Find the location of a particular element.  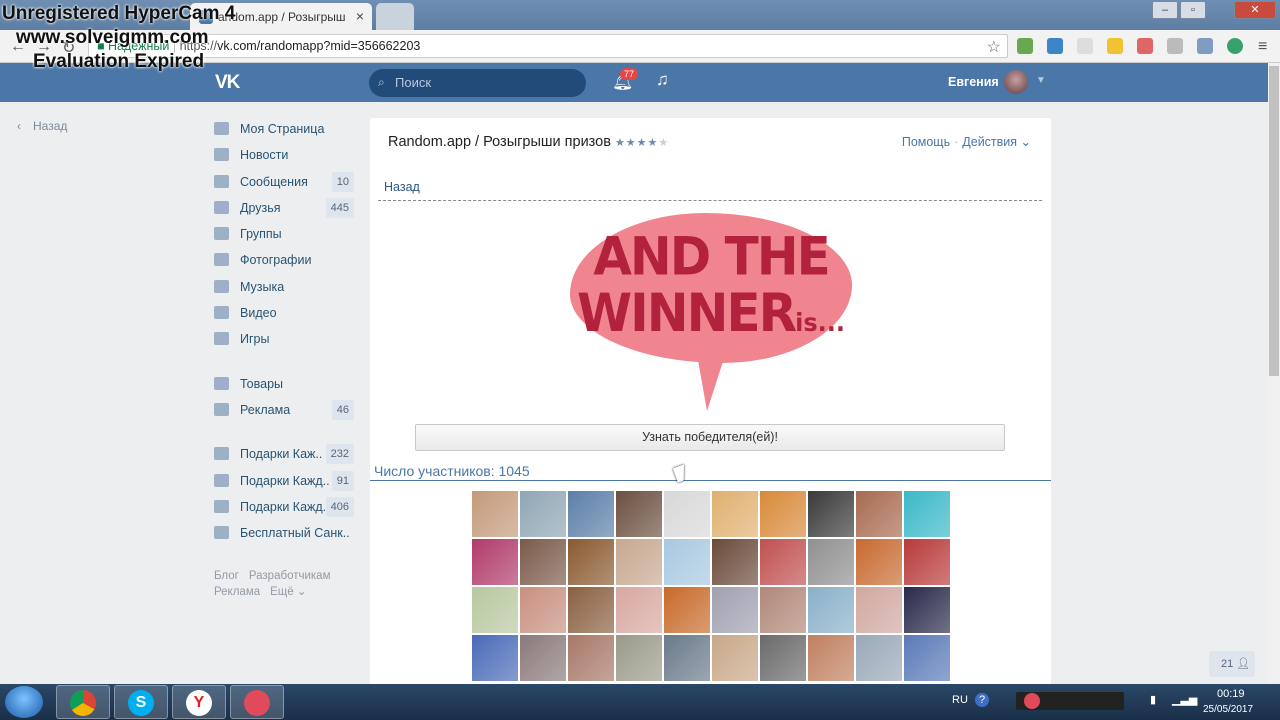

taskbar-recorder is located at coordinates (257, 702).